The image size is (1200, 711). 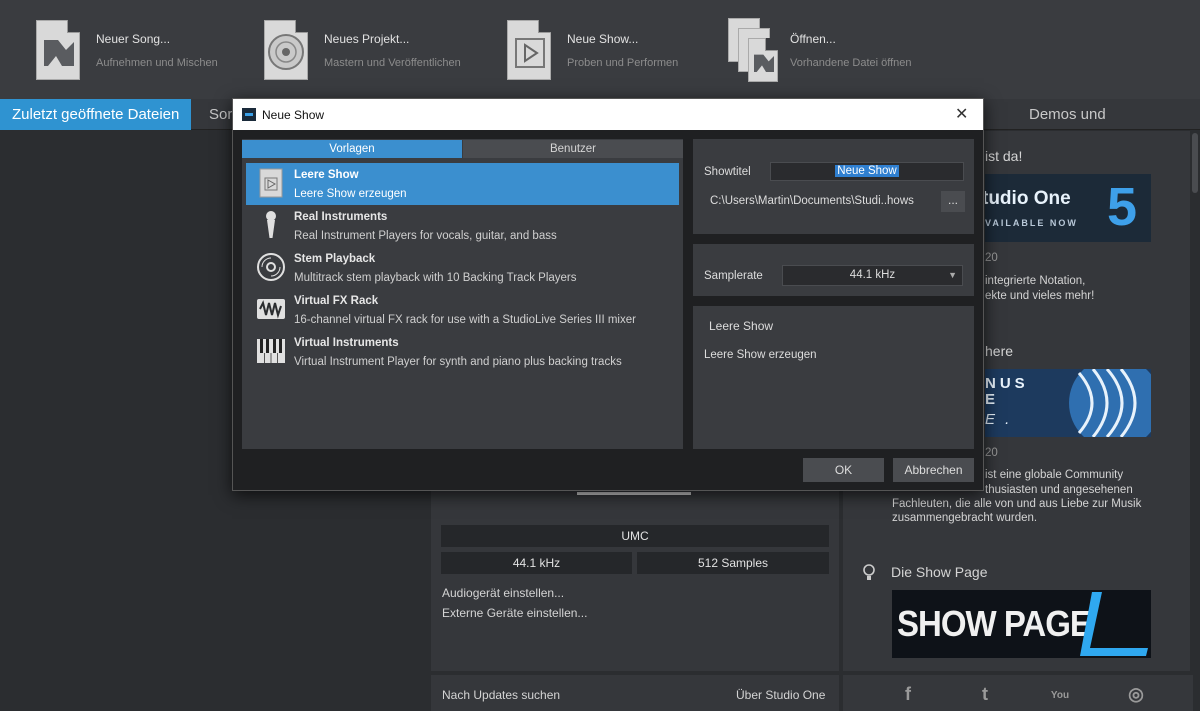 I want to click on news-heading-3: Die Show Page, so click(x=939, y=572).